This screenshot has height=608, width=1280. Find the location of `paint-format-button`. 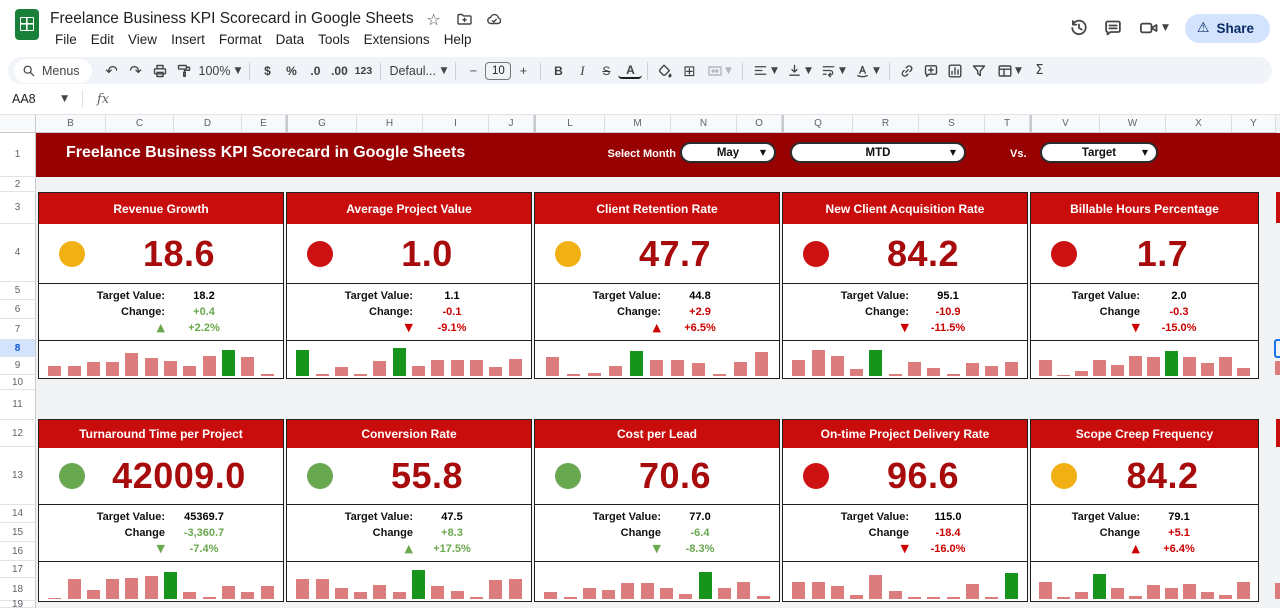

paint-format-button is located at coordinates (184, 71).